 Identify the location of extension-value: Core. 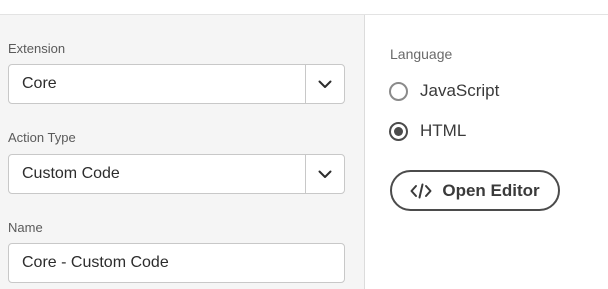
(39, 83).